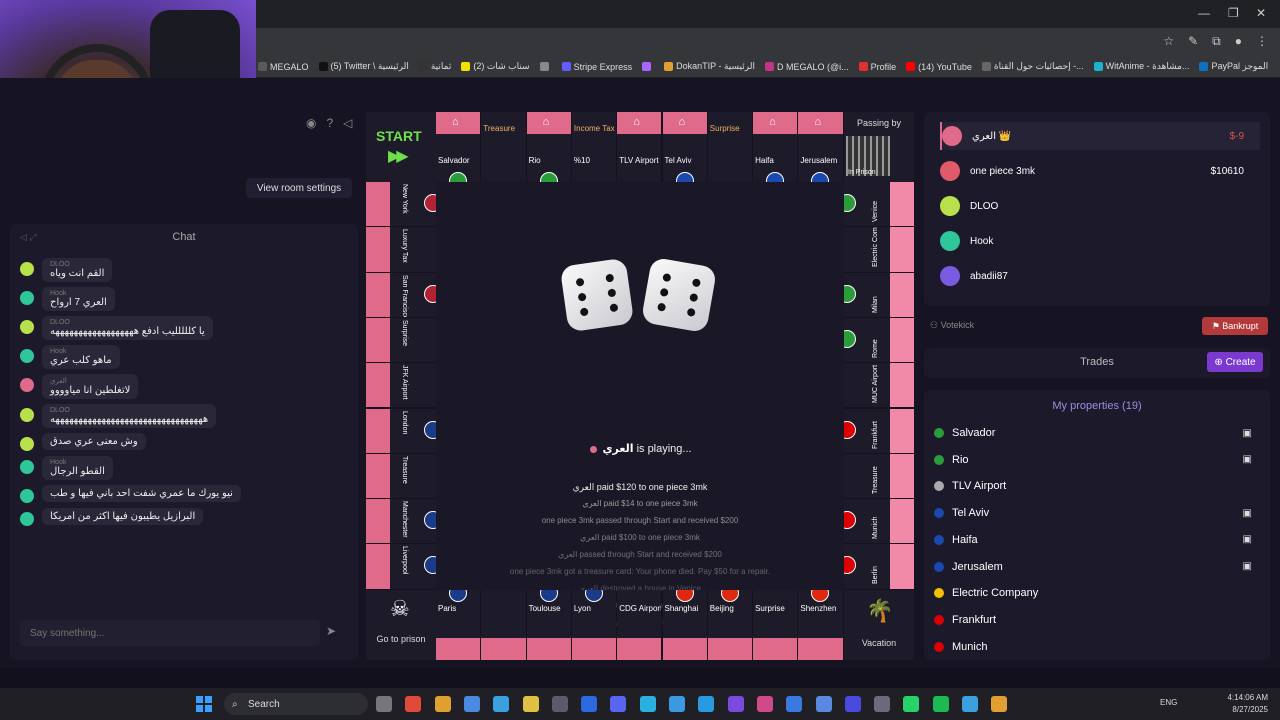 The height and width of the screenshot is (720, 1280). I want to click on bookmark-item: (2) سناب شات, so click(495, 66).